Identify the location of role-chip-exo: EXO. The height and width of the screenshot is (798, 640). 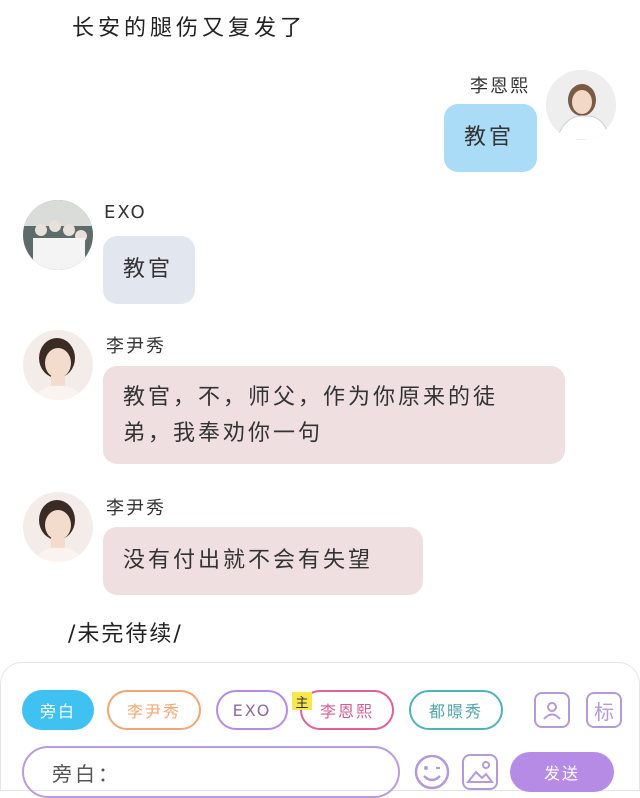
(252, 710).